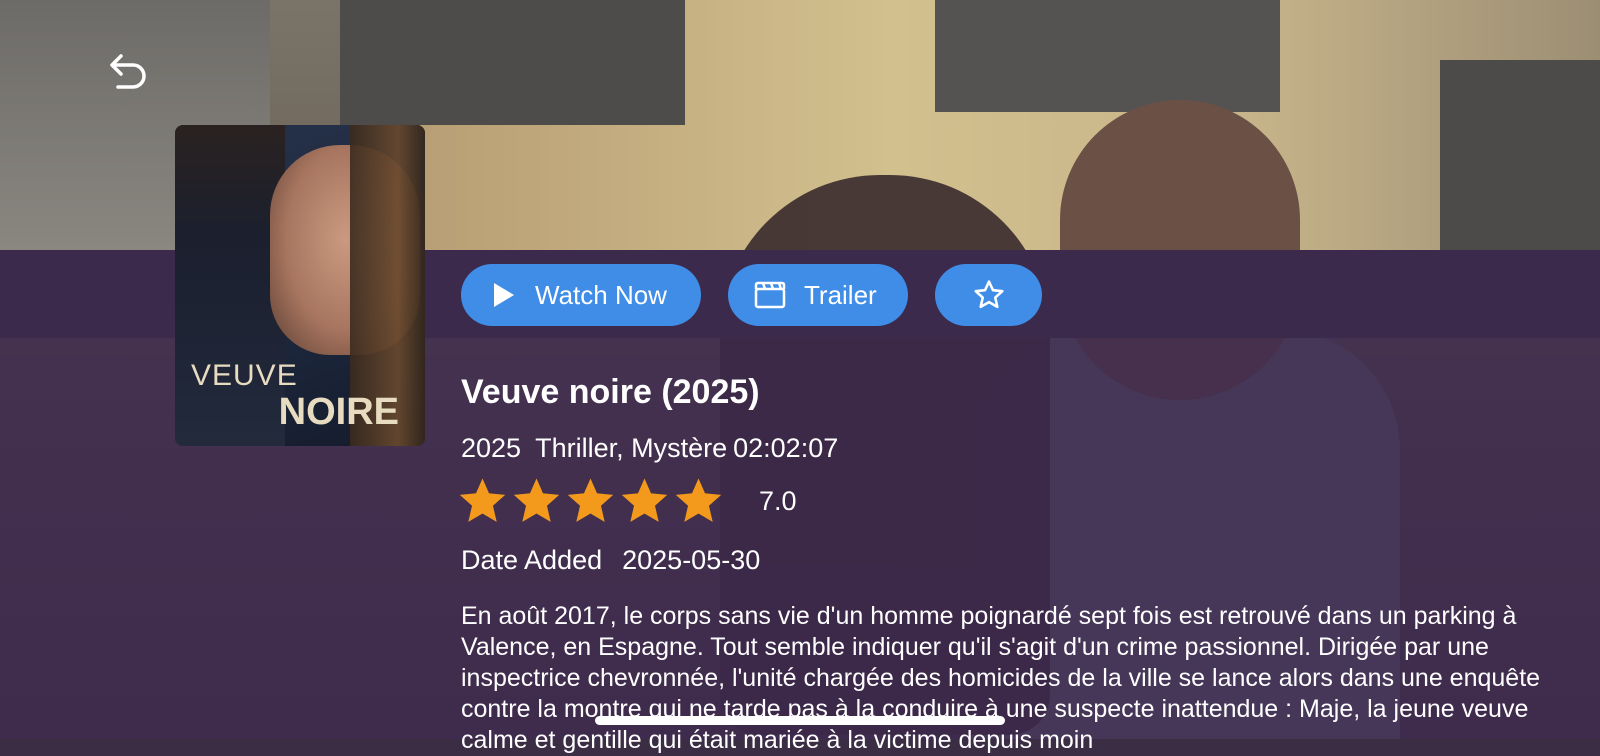  I want to click on date-added-label: Date Added, so click(532, 560).